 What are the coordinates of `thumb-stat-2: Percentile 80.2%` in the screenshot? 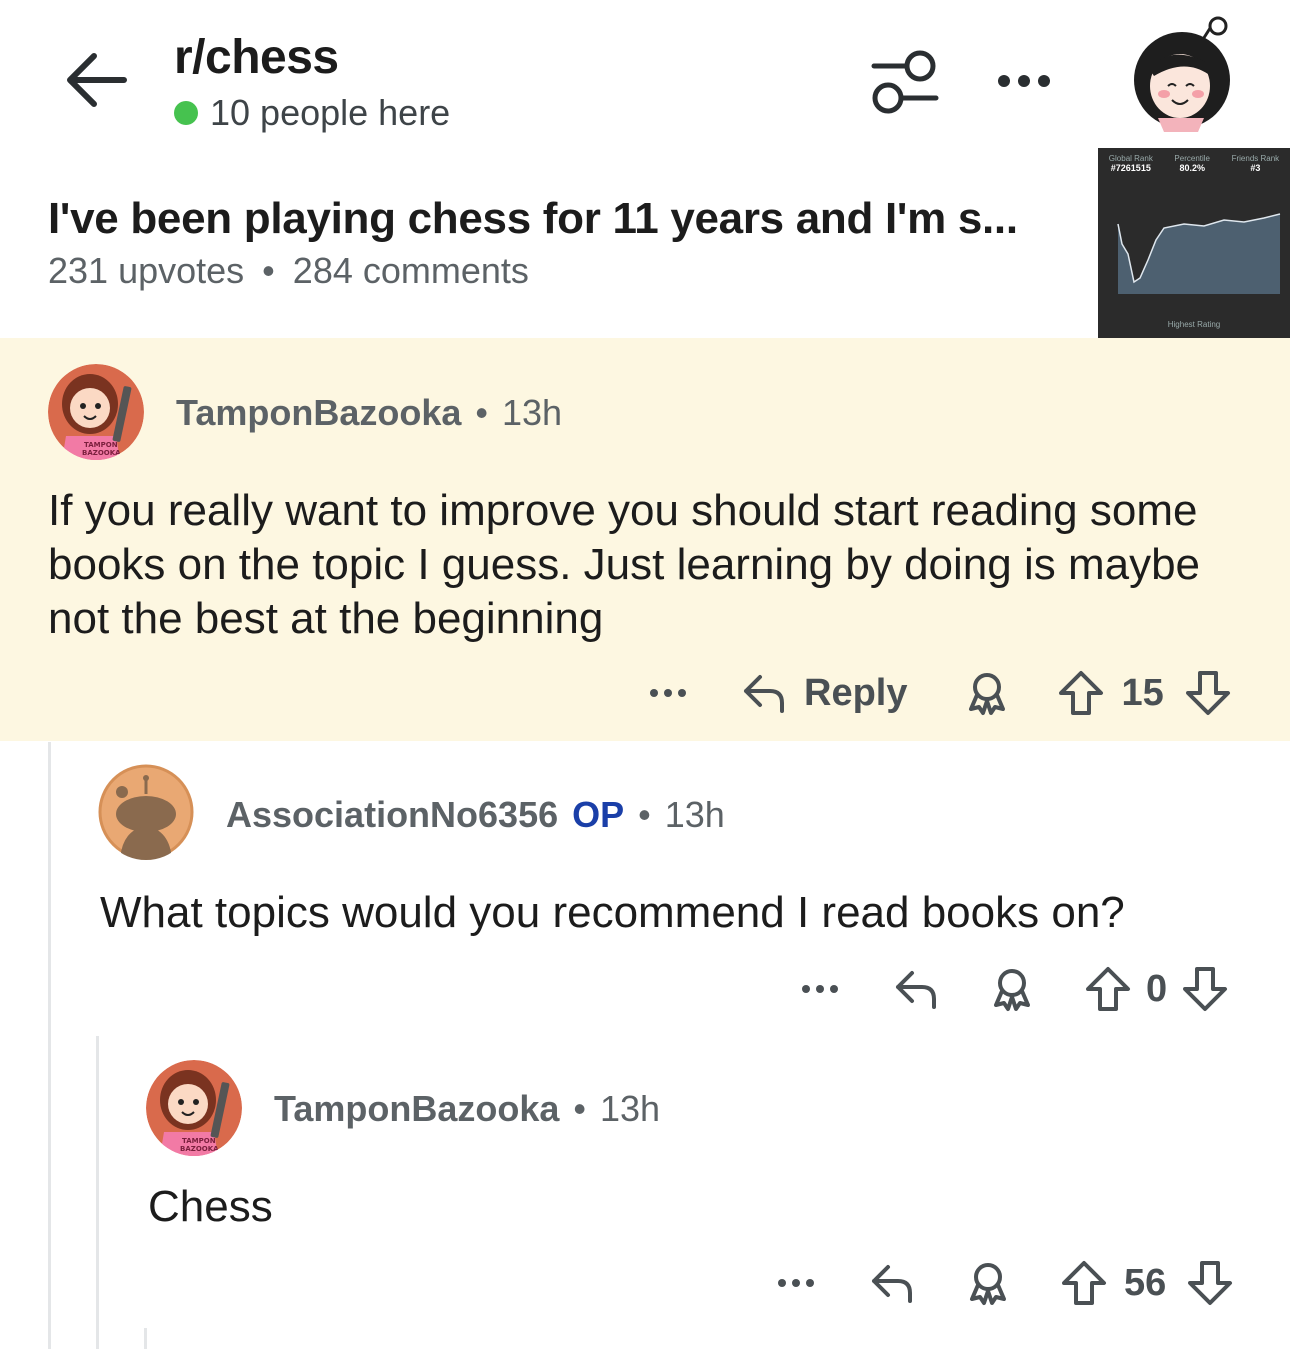 It's located at (1192, 163).